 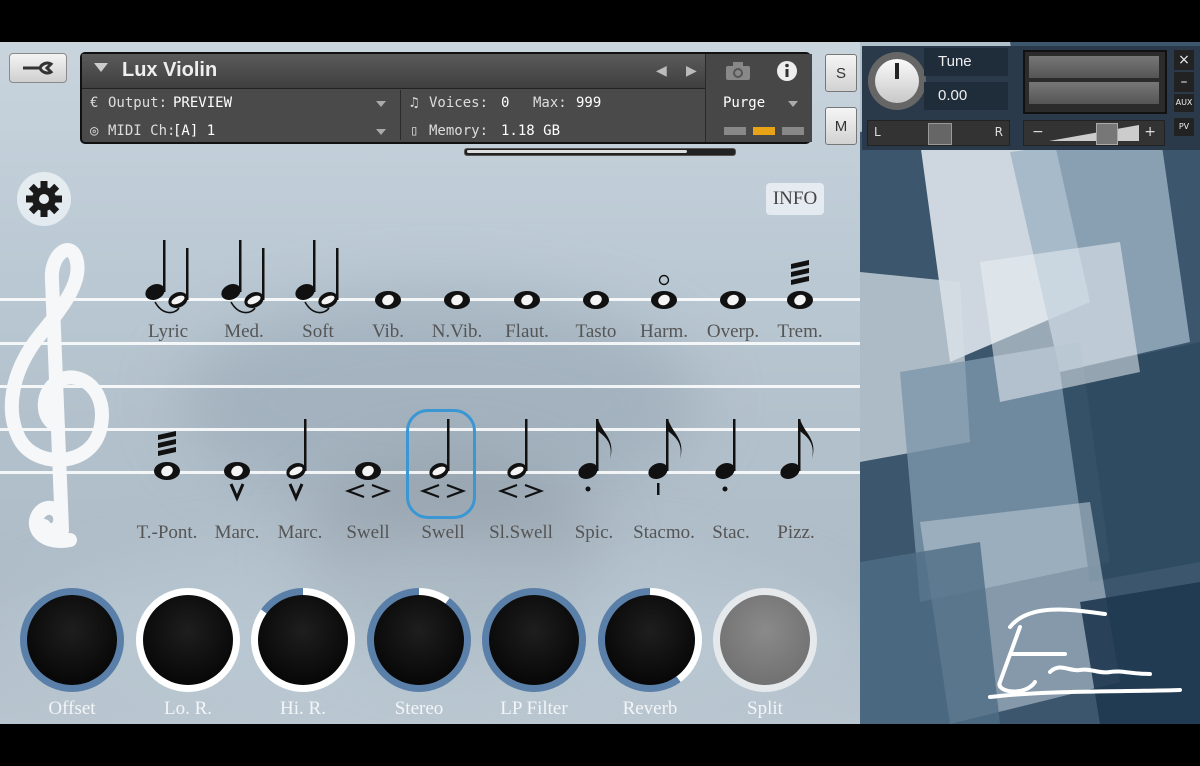 I want to click on memory-label: Memory:, so click(x=459, y=131).